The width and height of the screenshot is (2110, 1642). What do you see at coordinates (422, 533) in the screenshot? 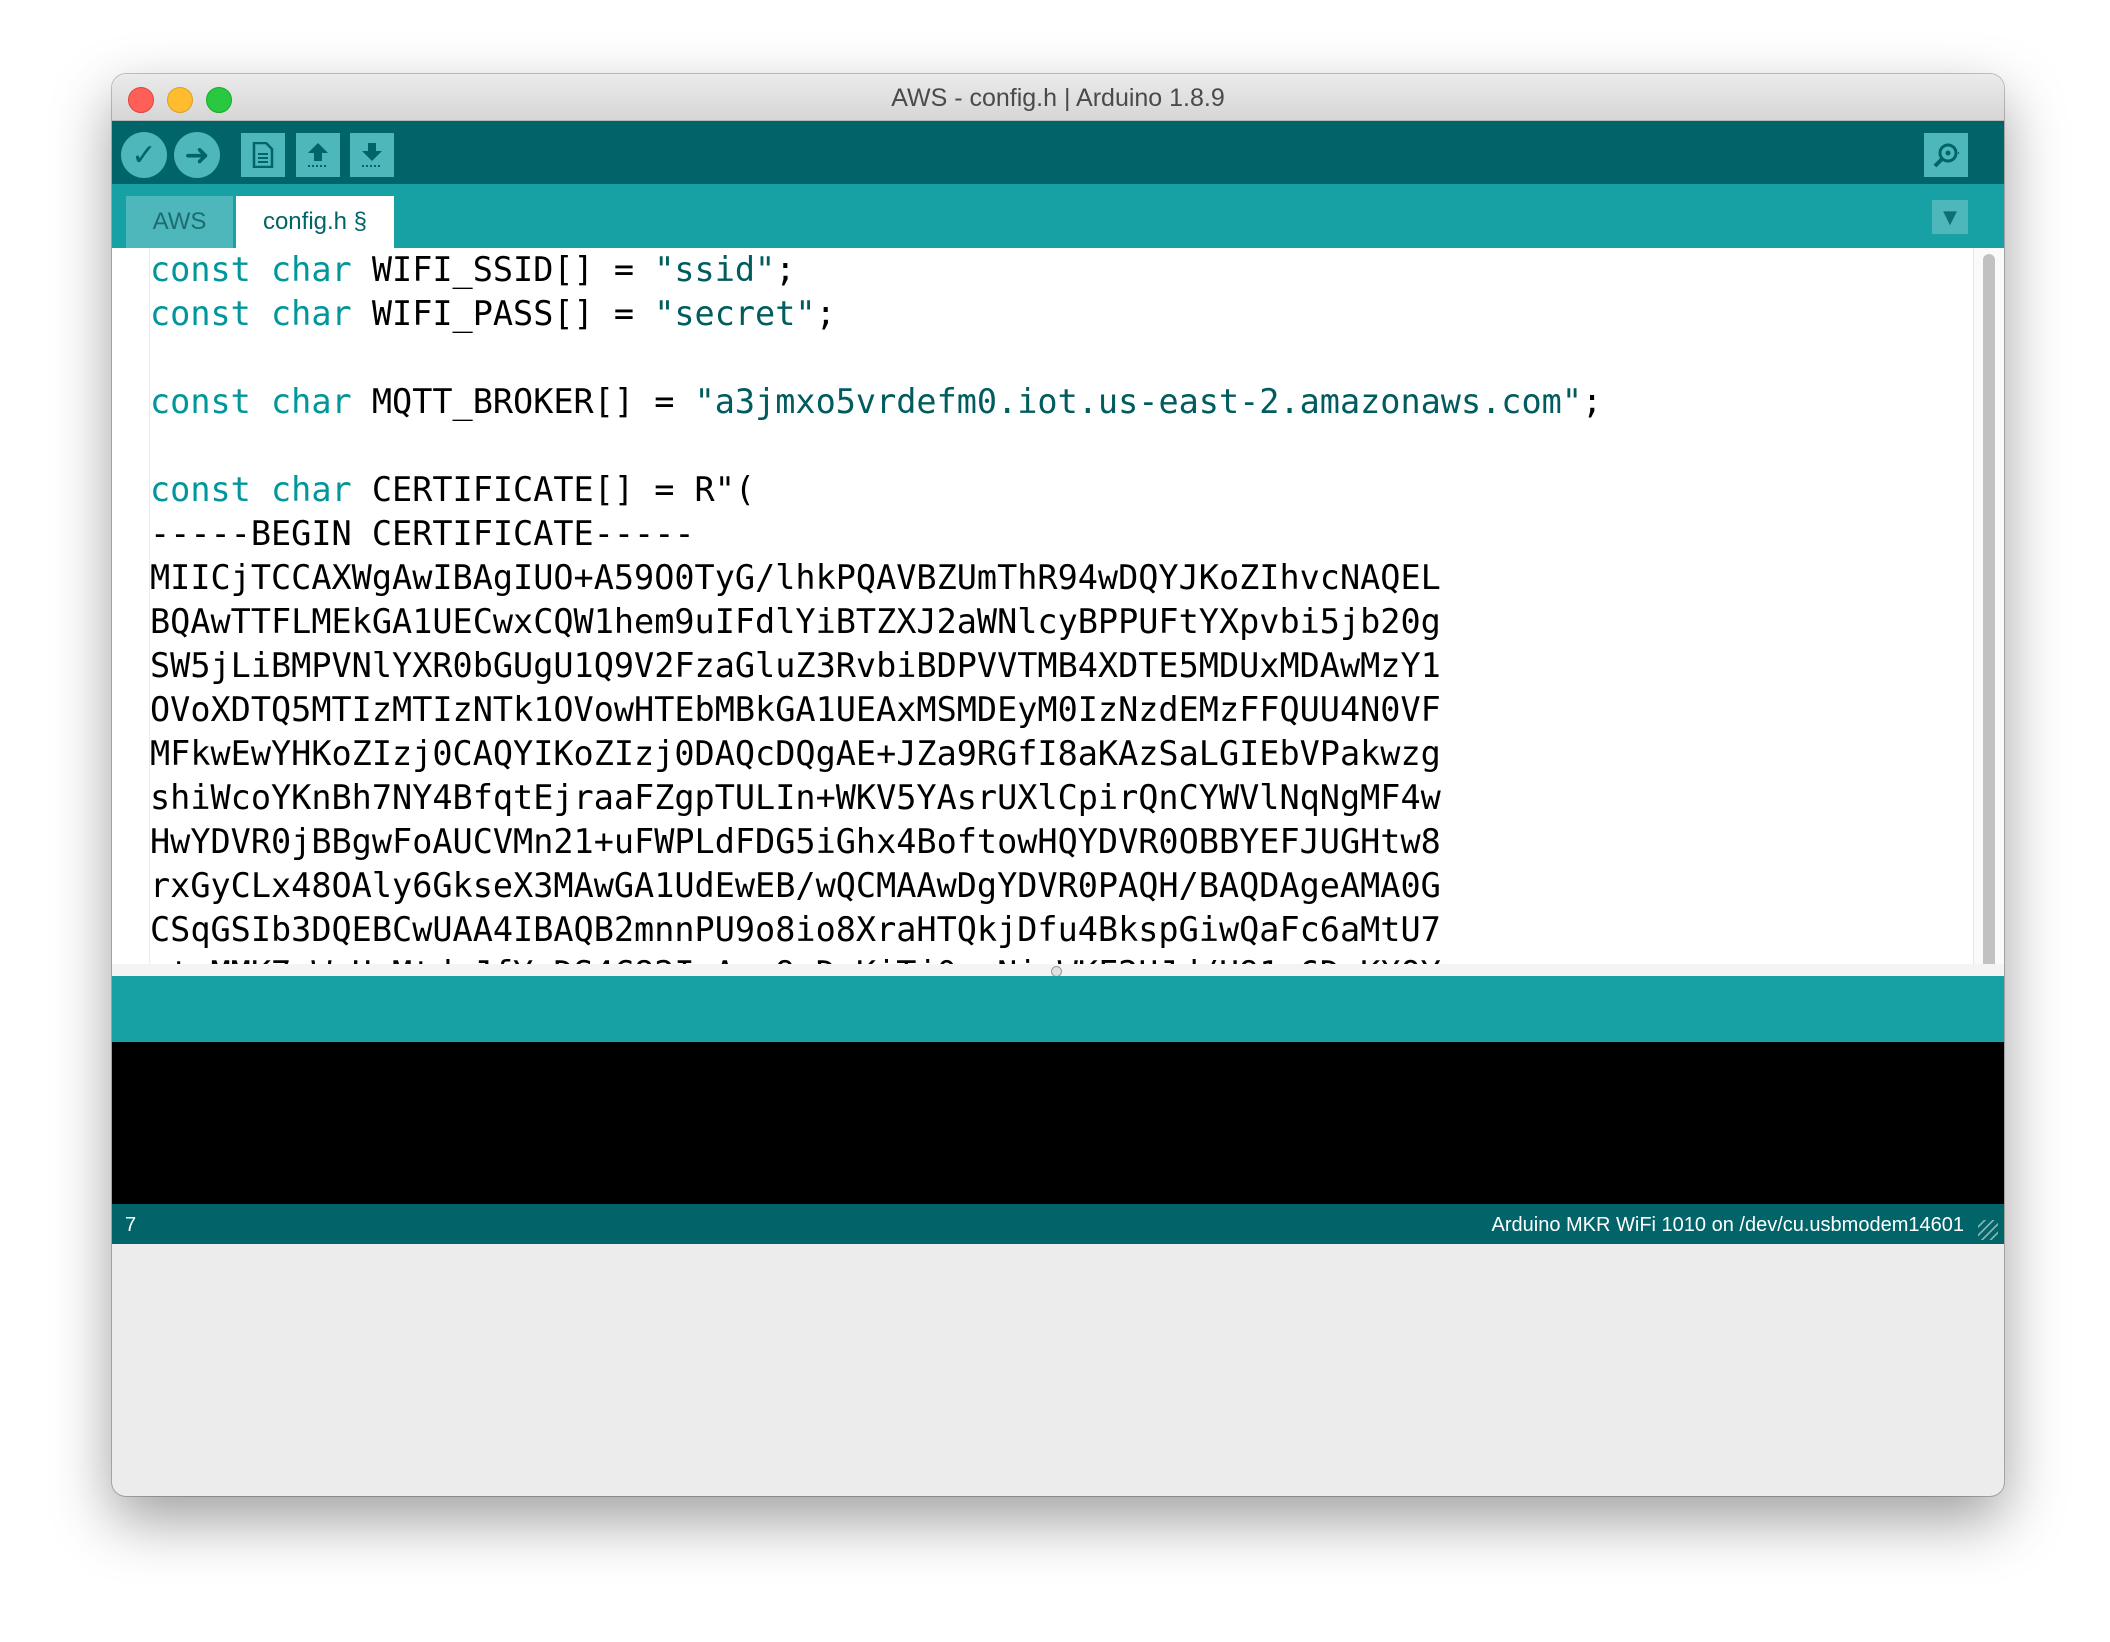
I see `code-token-rest: -----BEGIN CERTIFICATE-----` at bounding box center [422, 533].